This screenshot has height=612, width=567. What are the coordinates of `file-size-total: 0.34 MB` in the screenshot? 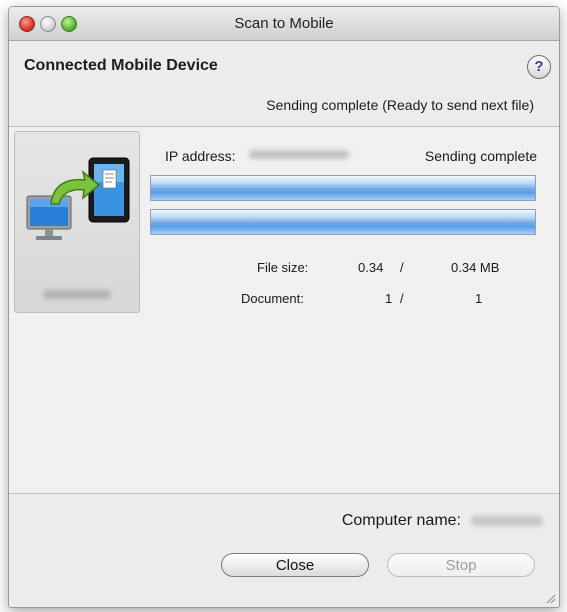 It's located at (475, 267).